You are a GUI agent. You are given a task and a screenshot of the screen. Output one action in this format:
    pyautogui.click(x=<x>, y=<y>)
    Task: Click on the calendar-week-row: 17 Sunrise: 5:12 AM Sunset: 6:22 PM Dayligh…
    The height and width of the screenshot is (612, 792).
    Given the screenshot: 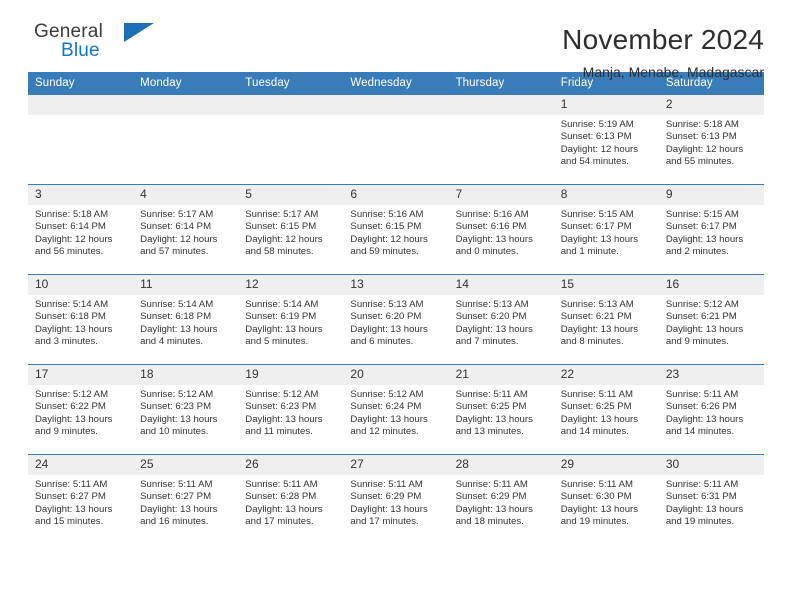 What is the action you would take?
    pyautogui.click(x=396, y=409)
    